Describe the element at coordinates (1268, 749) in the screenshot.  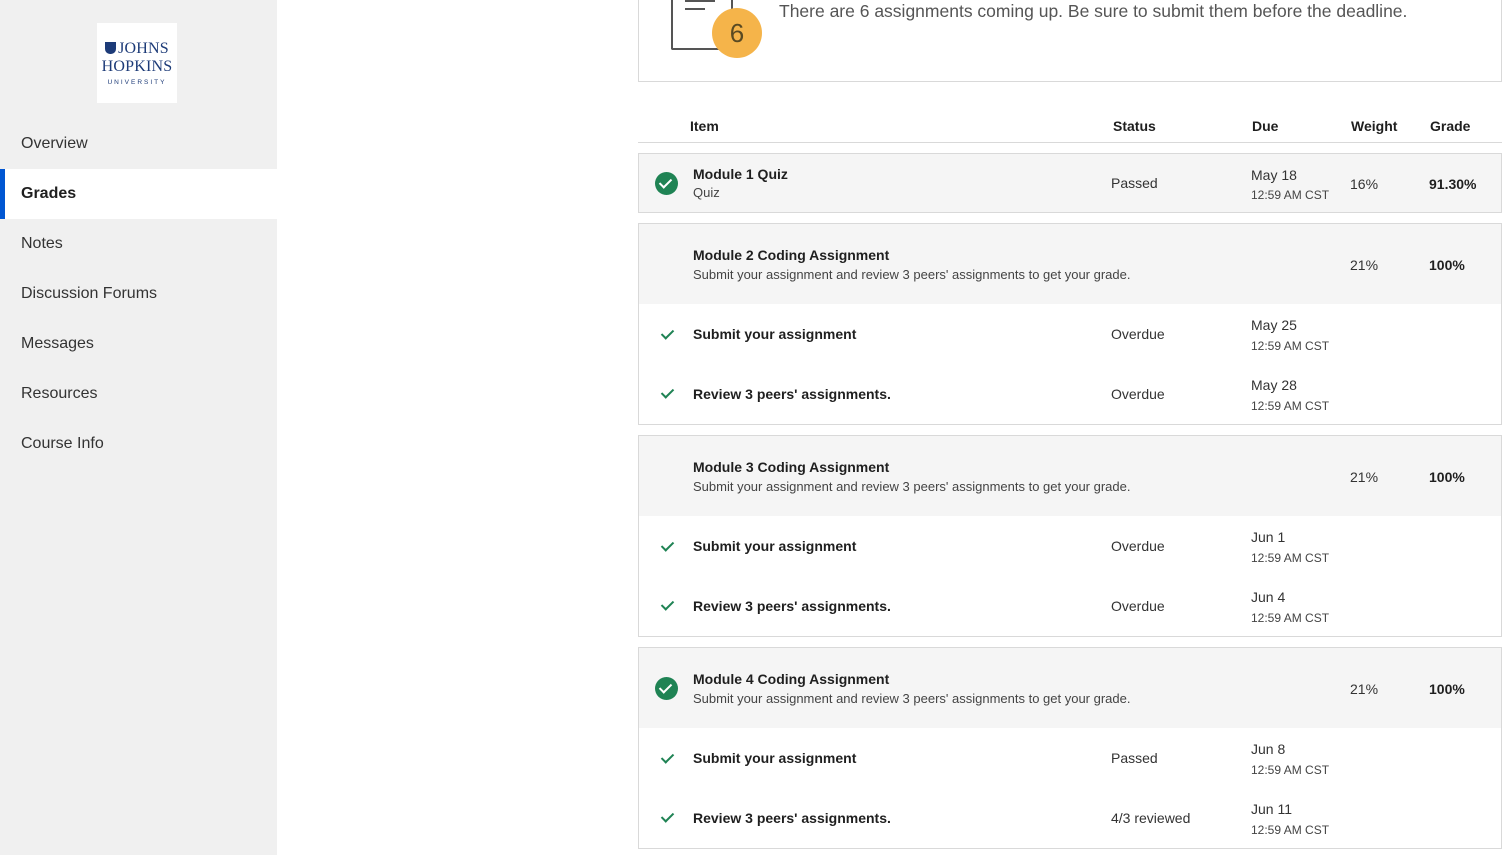
I see `subitem-due-date: Jun 8` at that location.